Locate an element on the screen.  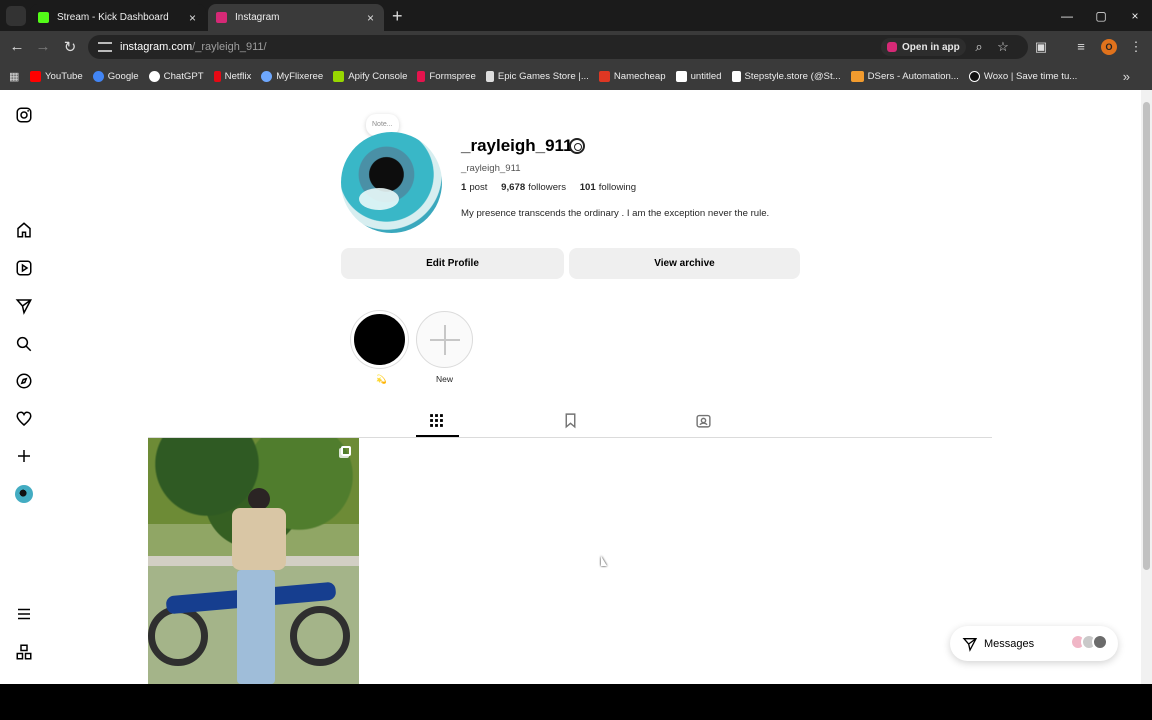
messages-label: Messages is located at coordinates (1009, 643).